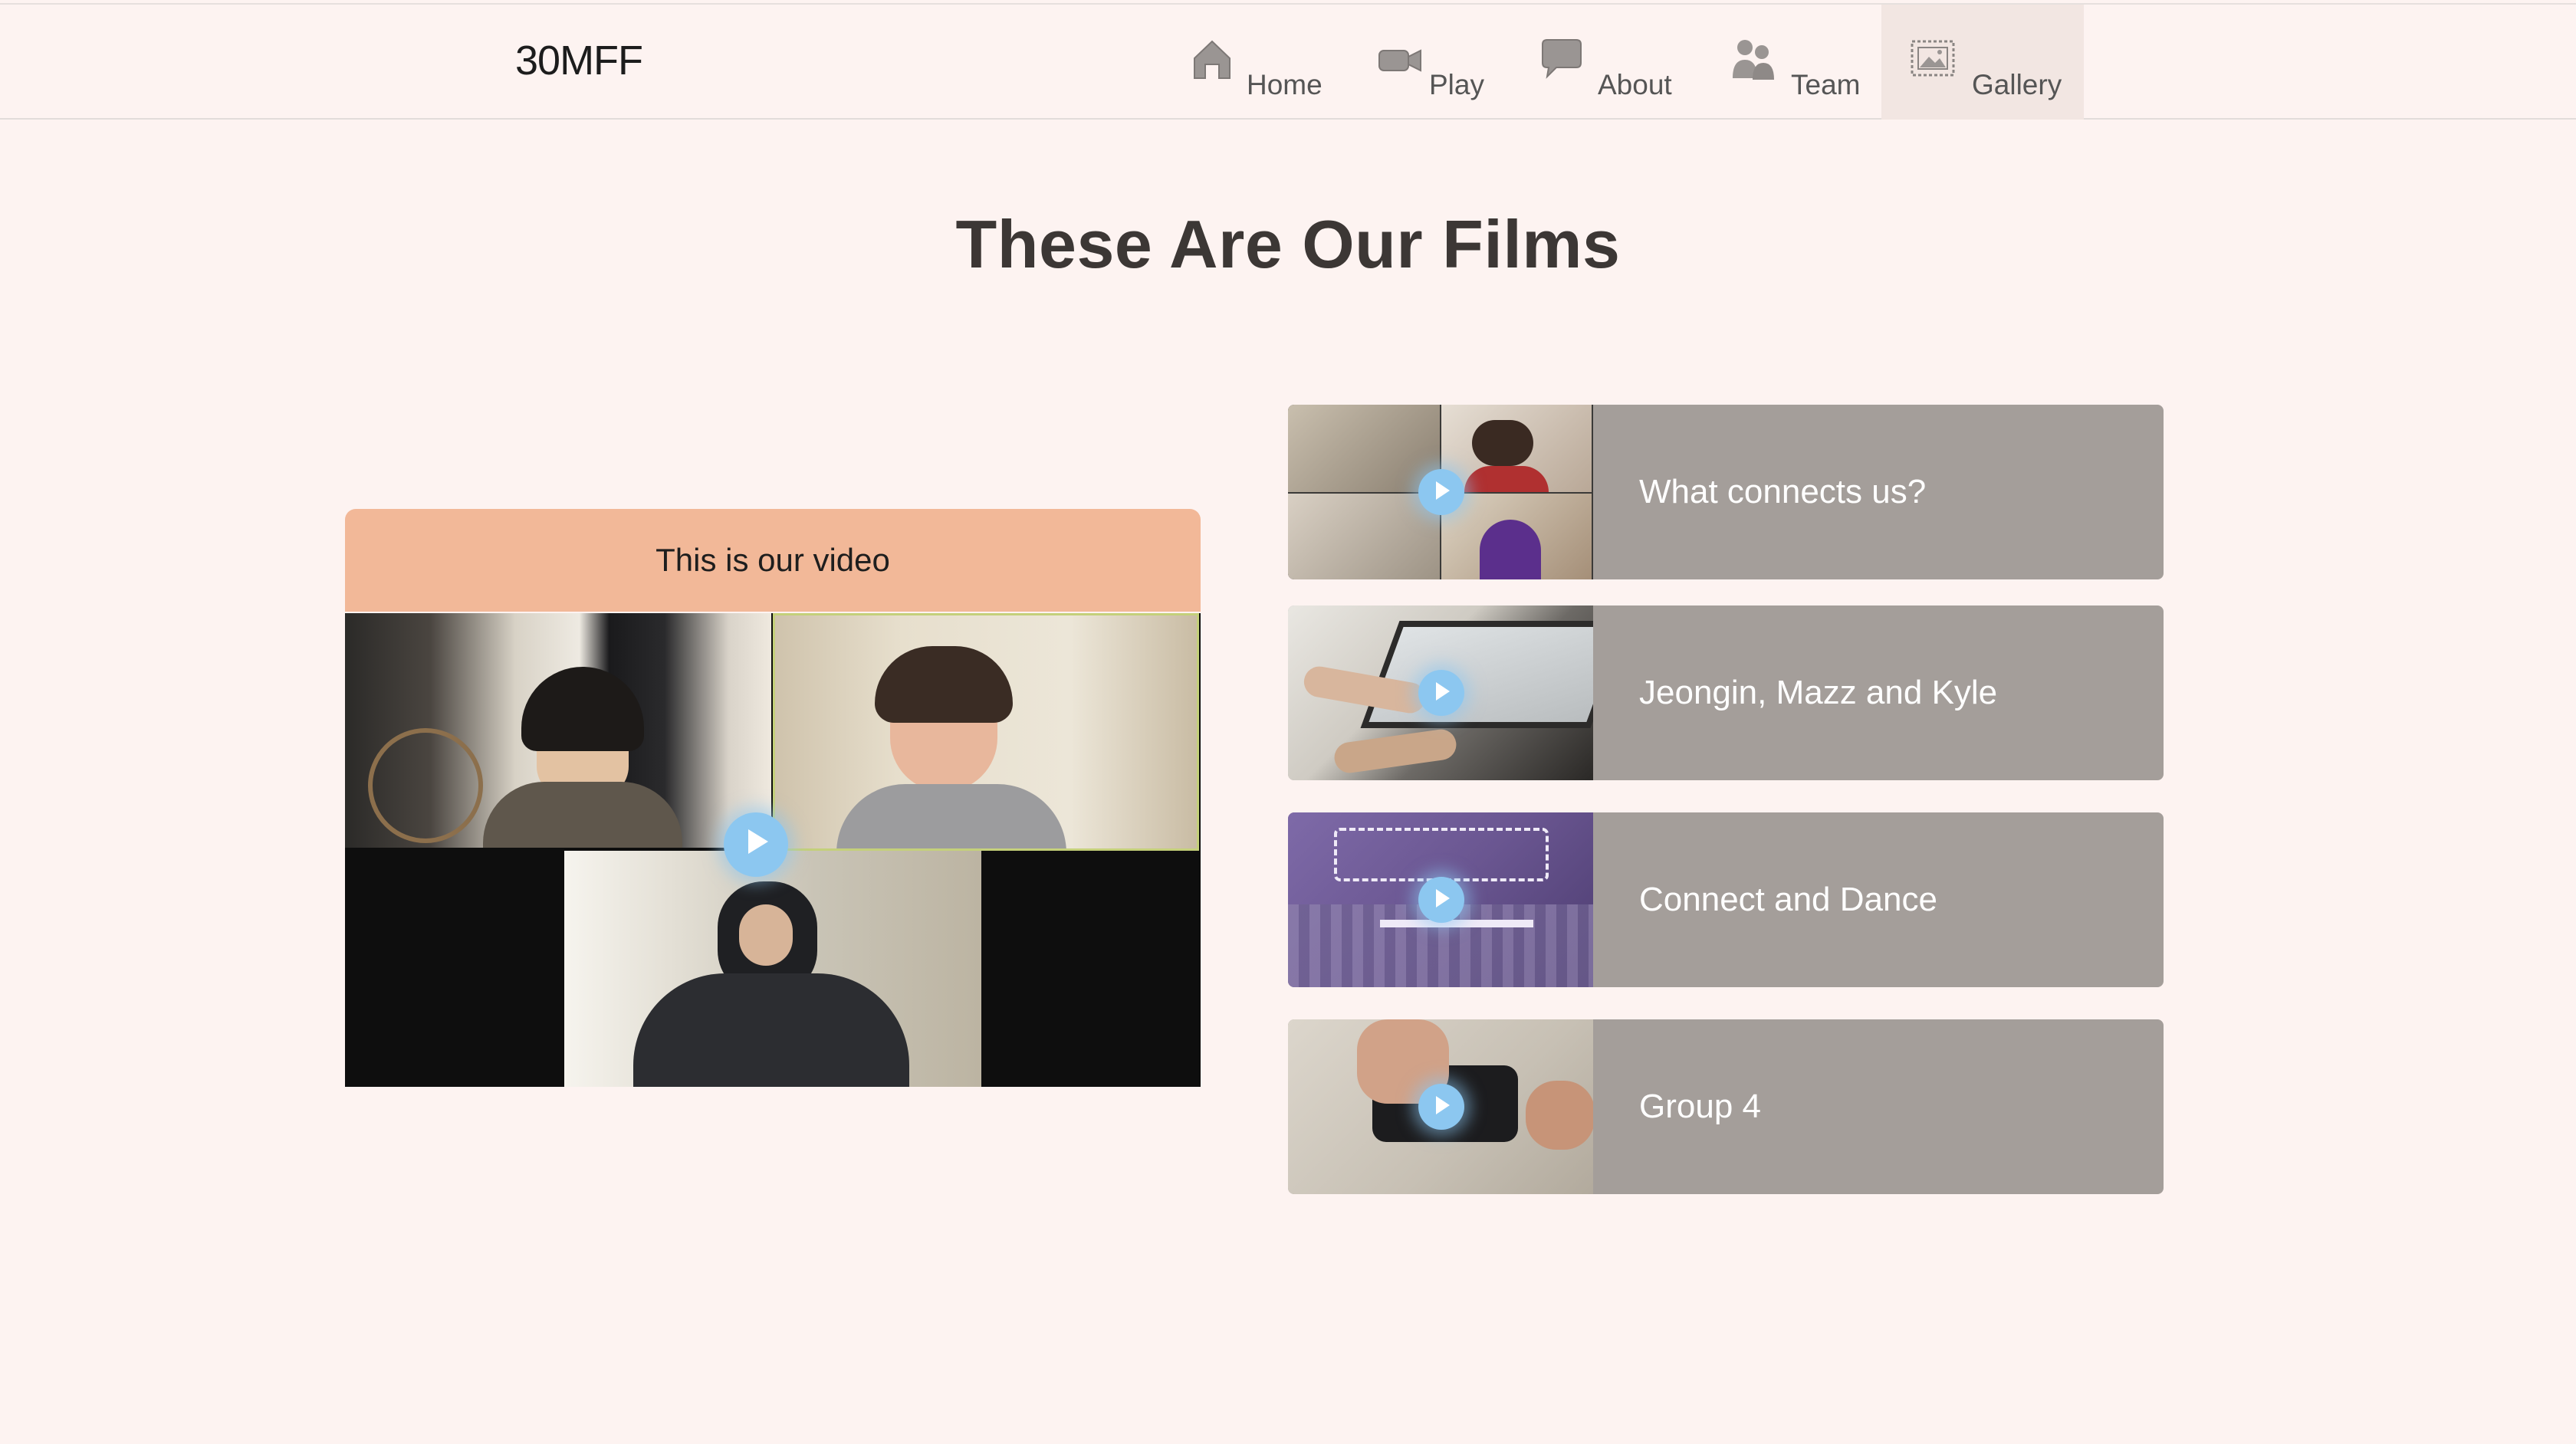  What do you see at coordinates (1826, 84) in the screenshot?
I see `nav-label-team: Team` at bounding box center [1826, 84].